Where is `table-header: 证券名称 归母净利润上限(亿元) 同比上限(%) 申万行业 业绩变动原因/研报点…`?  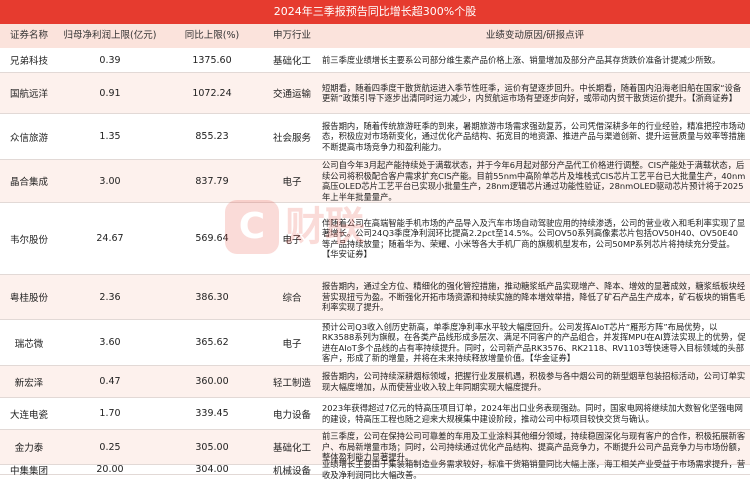 table-header: 证券名称 归母净利润上限(亿元) 同比上限(%) 申万行业 业绩变动原因/研报点… is located at coordinates (375, 36).